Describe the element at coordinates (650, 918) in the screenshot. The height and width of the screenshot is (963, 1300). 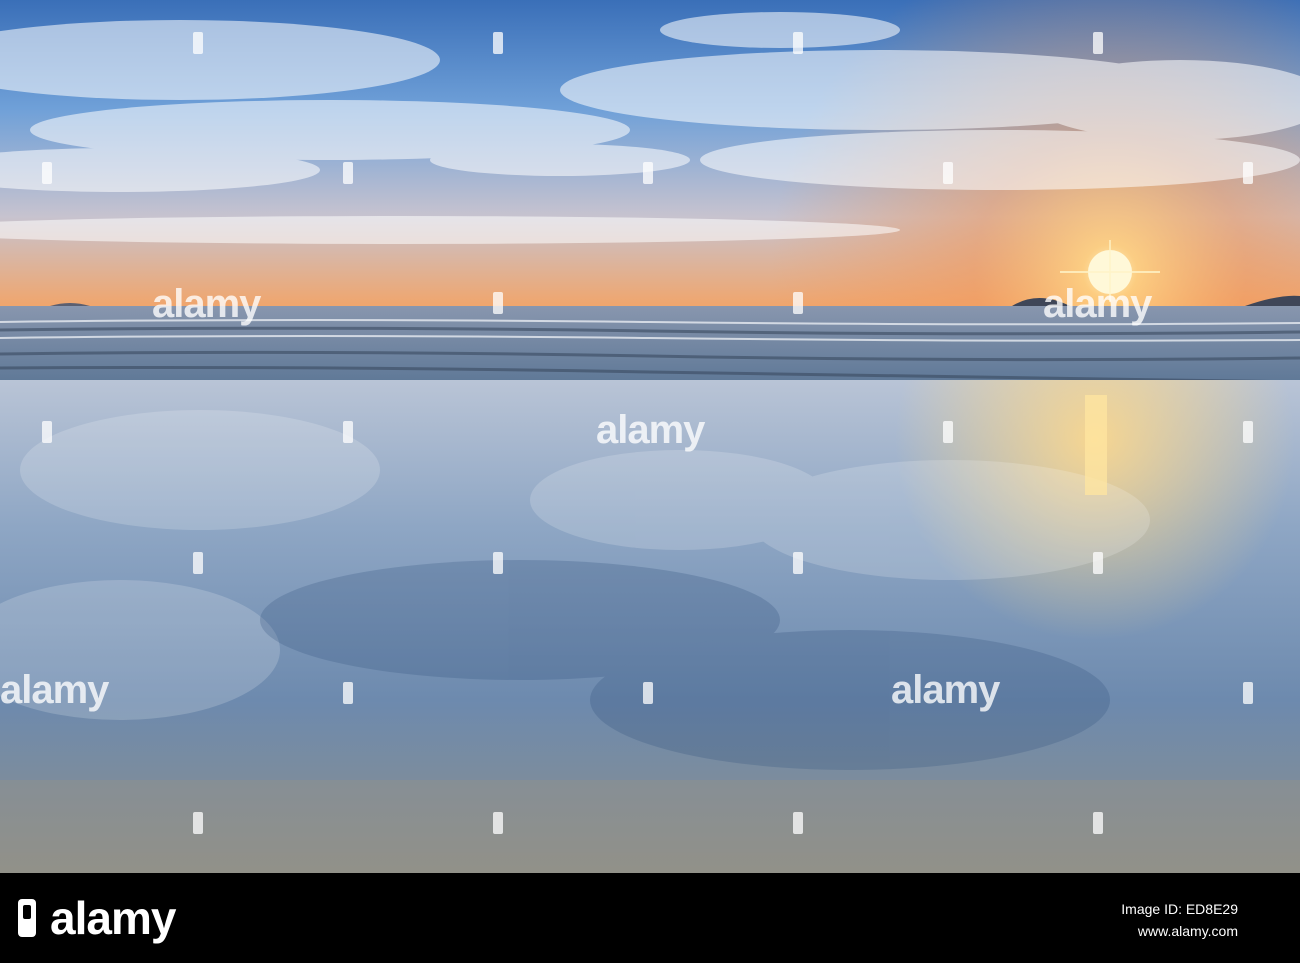
I see `stock-footer-bar: alamy Image ID: ED8E29 www.alamy.com` at that location.